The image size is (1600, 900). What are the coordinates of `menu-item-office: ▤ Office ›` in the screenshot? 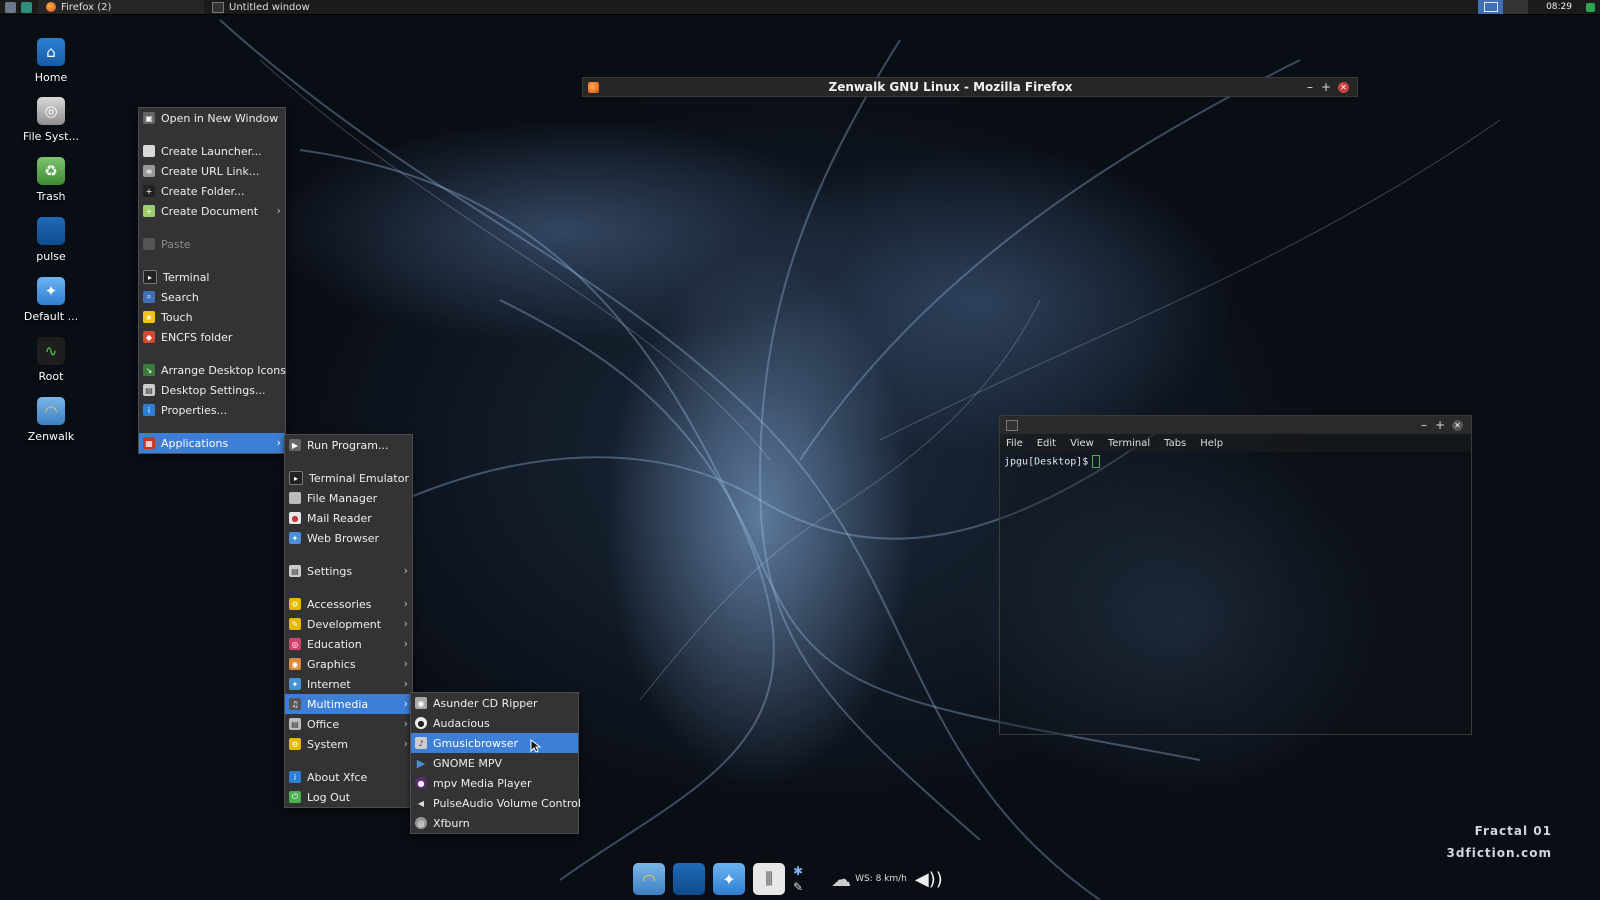 It's located at (348, 724).